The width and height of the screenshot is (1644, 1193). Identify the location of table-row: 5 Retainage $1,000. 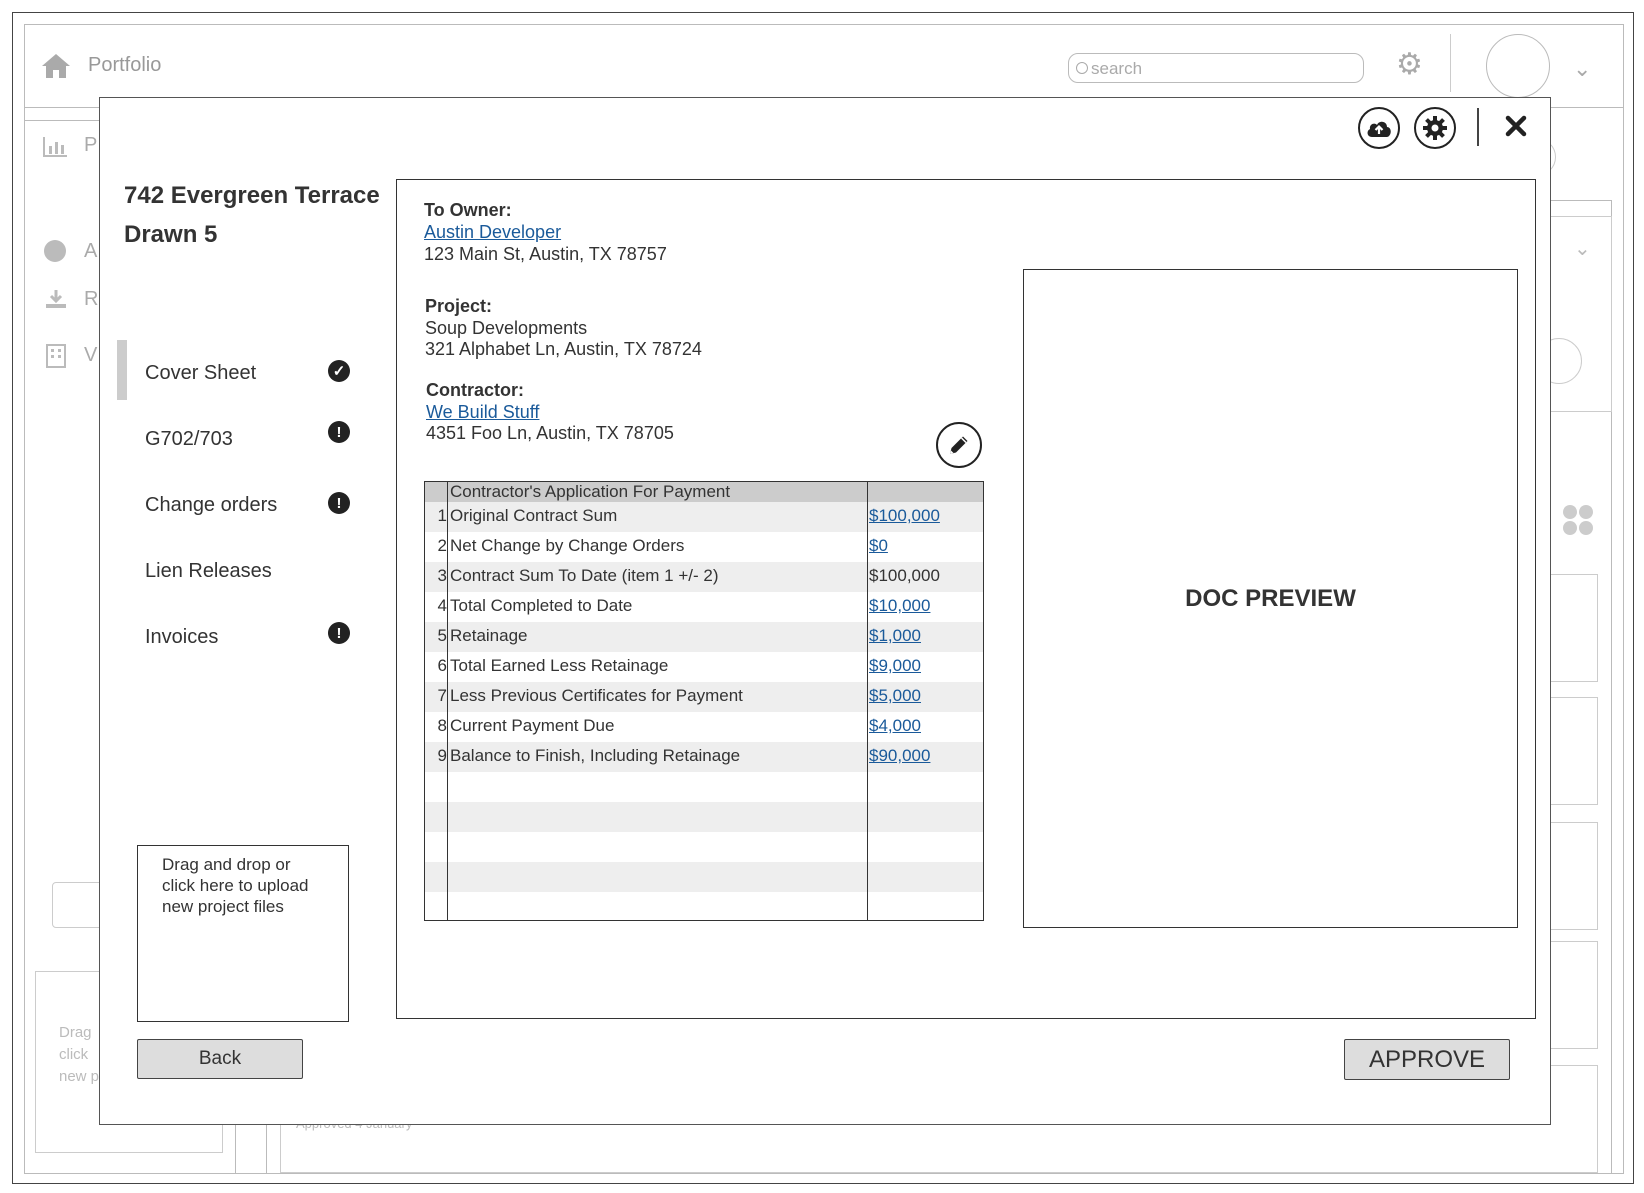
(704, 637).